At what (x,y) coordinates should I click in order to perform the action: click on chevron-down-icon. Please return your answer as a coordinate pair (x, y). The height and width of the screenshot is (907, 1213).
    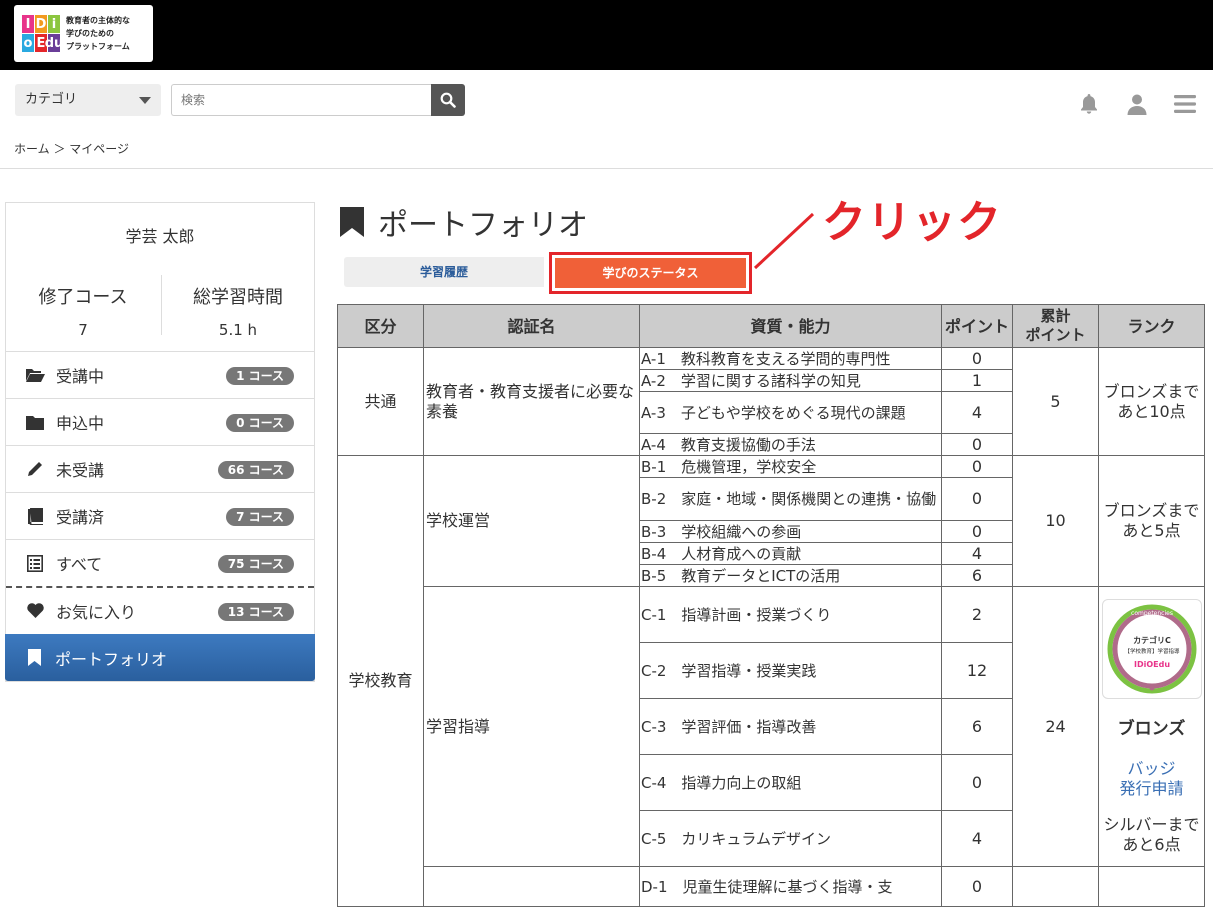
    Looking at the image, I should click on (145, 100).